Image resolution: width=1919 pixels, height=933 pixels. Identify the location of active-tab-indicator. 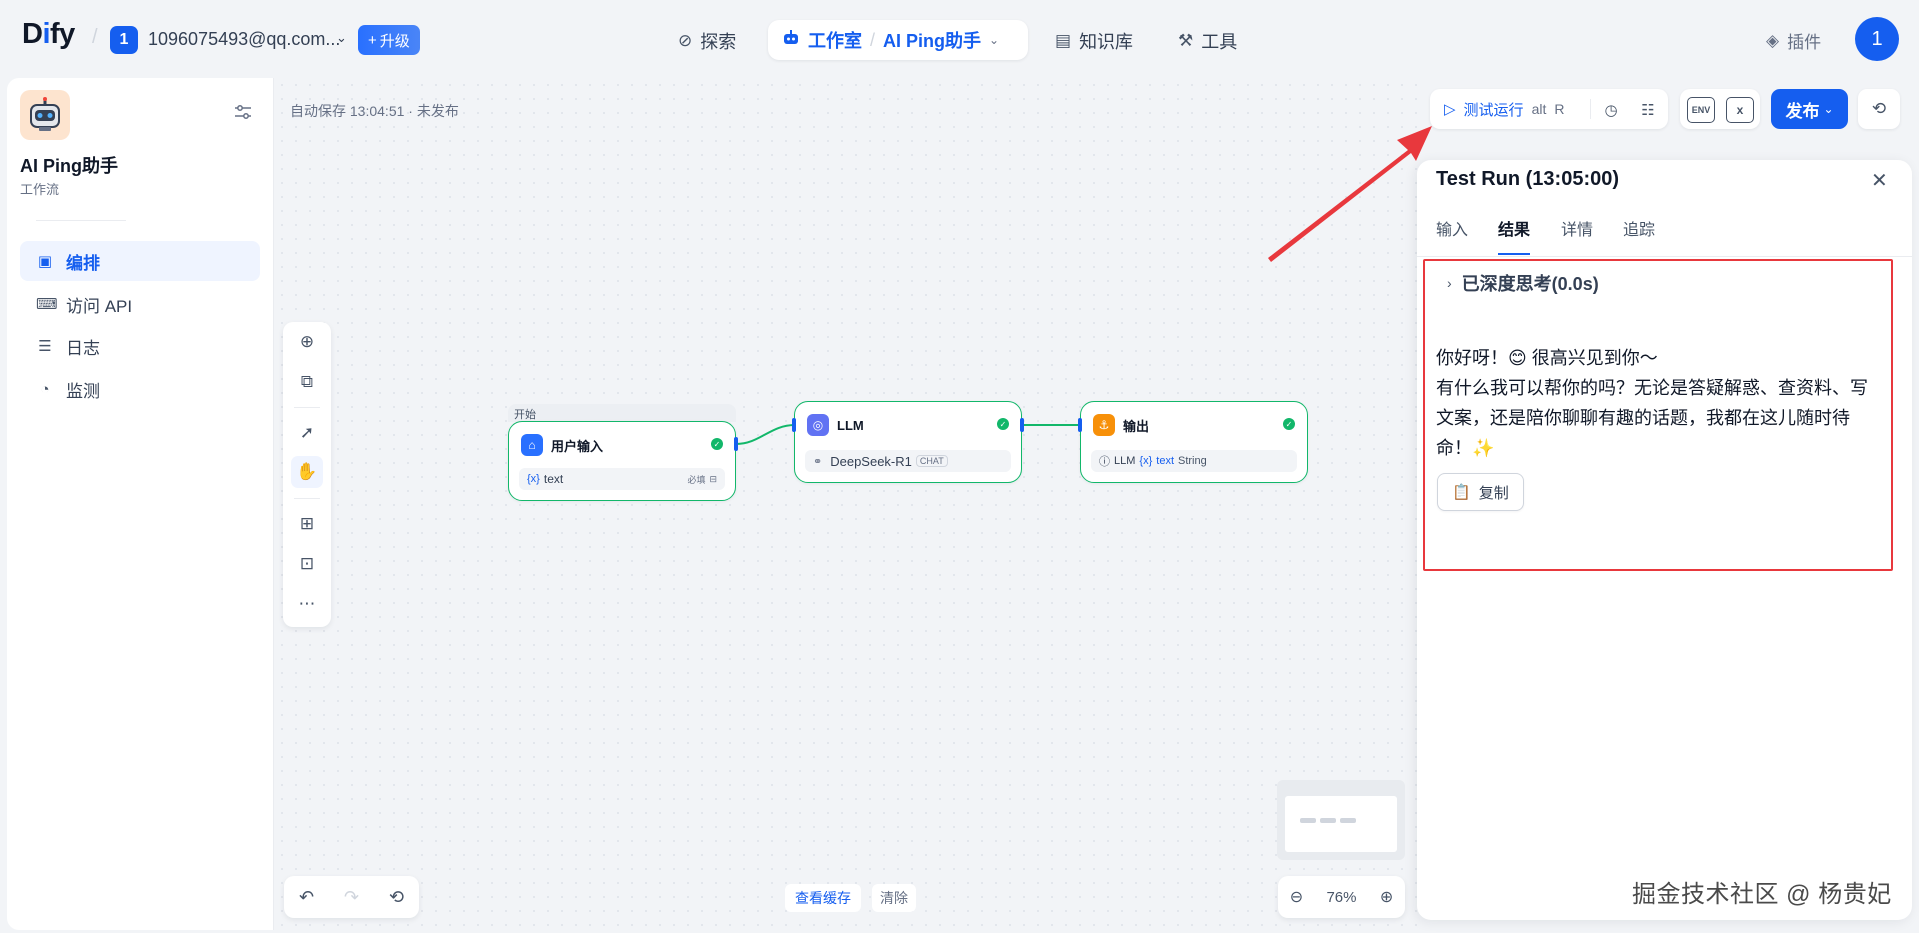
(1514, 254).